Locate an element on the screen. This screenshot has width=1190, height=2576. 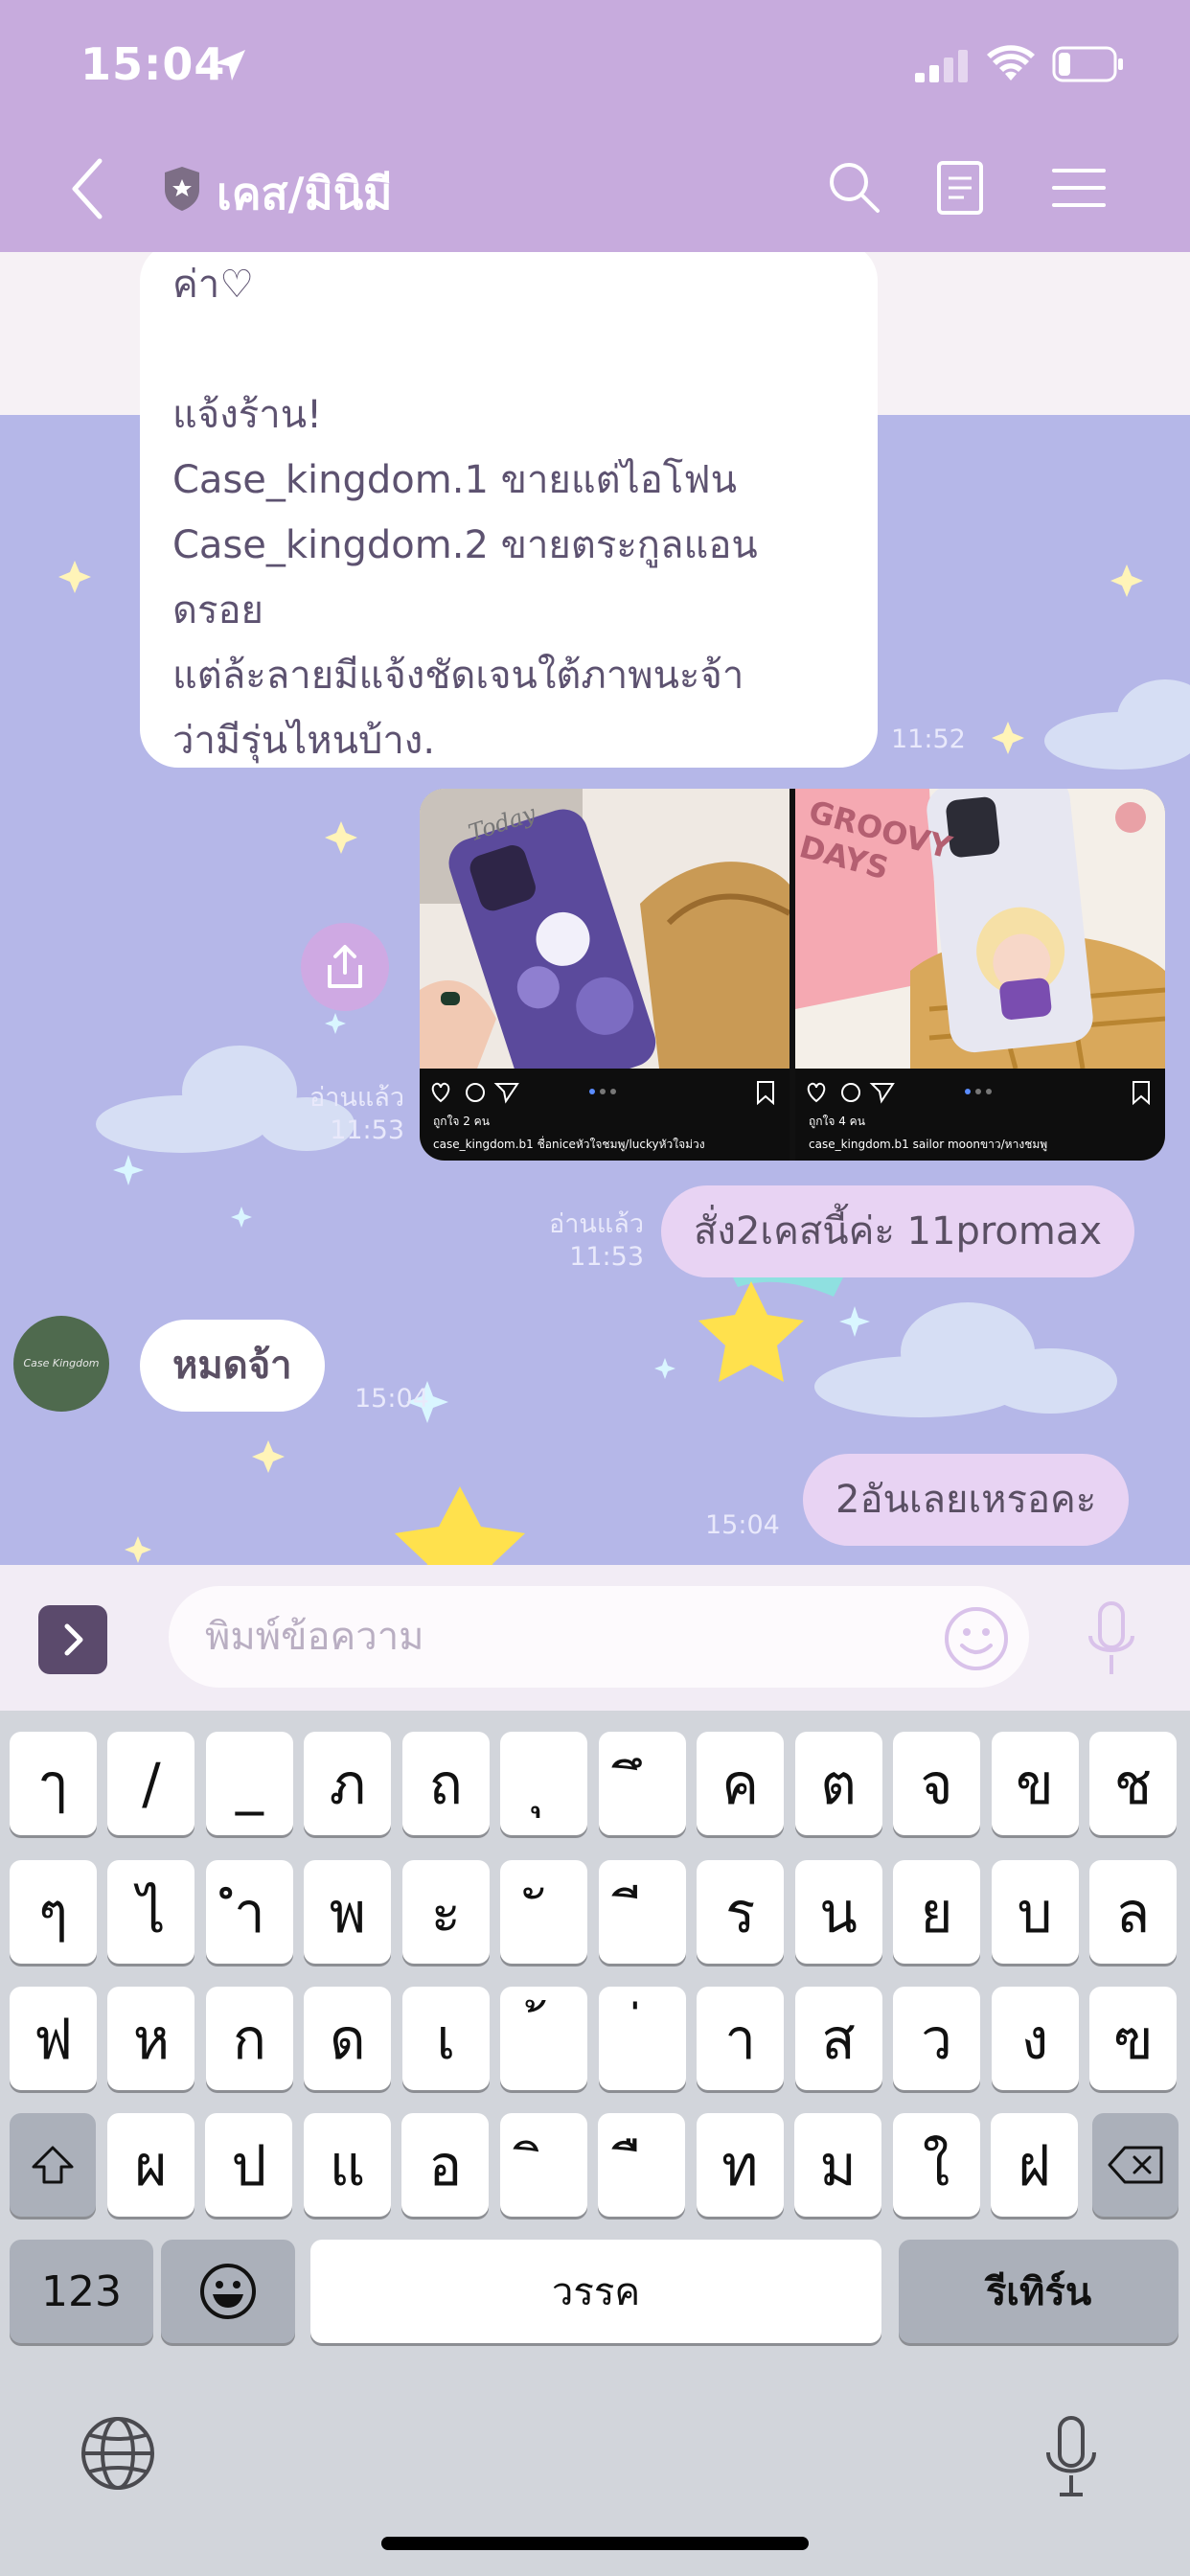
key-row3-10: ง is located at coordinates (1035, 2038).